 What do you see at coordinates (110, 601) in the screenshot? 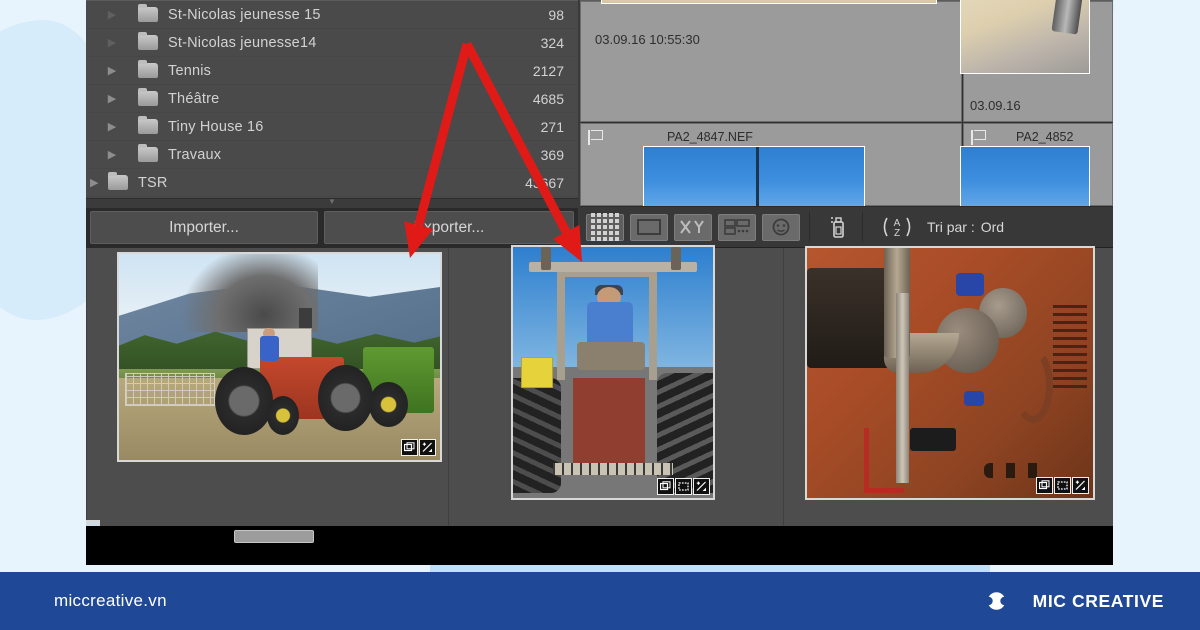
I see `brand-website-url: miccreative.vn` at bounding box center [110, 601].